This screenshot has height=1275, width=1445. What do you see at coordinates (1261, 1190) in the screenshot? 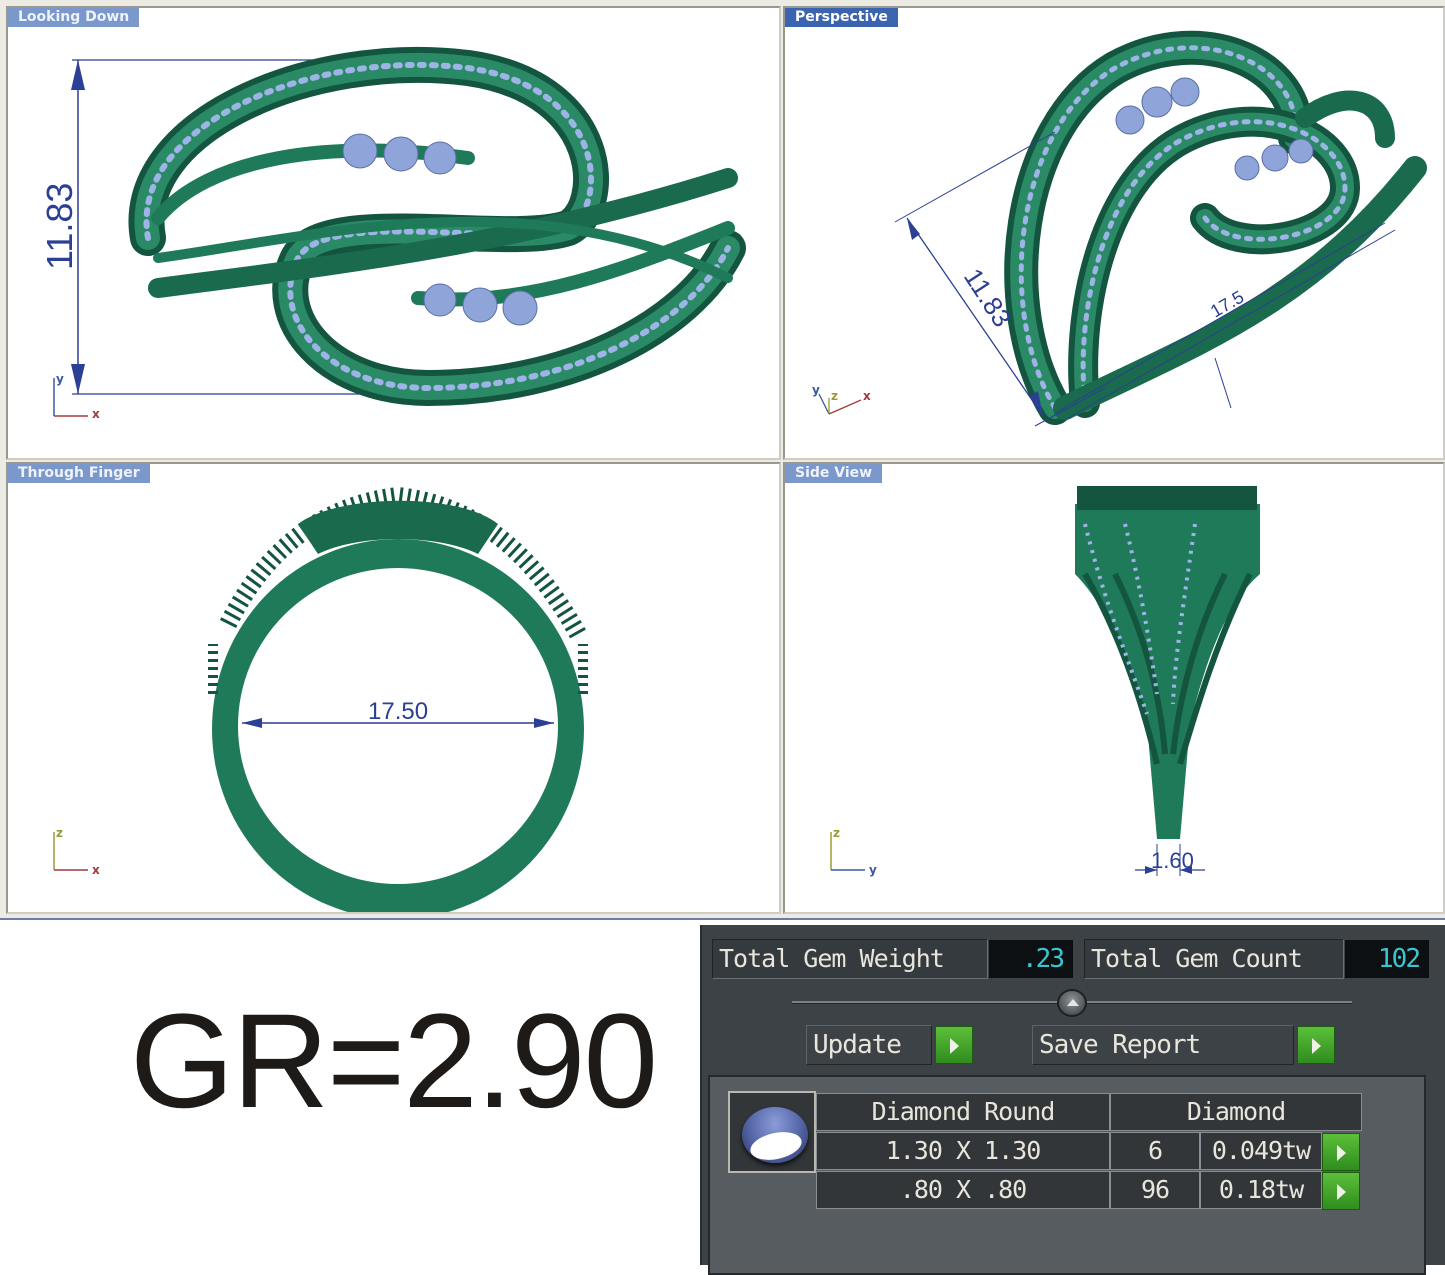
I see `gem-row-weight: 0.18tw` at bounding box center [1261, 1190].